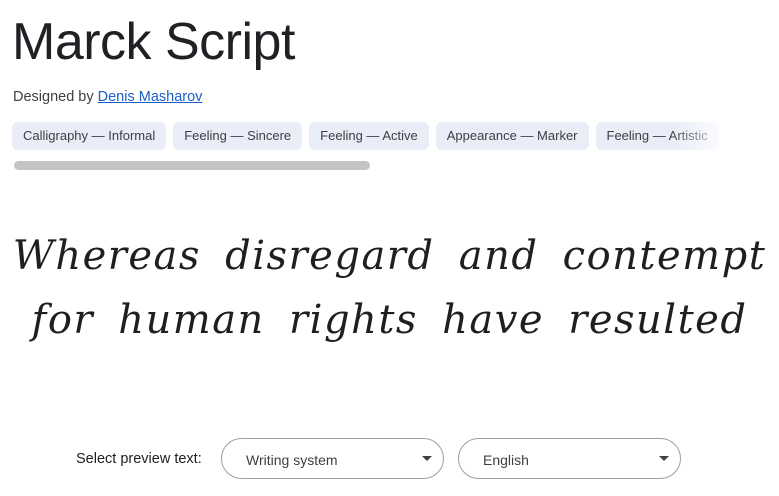 The height and width of the screenshot is (496, 779). Describe the element at coordinates (292, 460) in the screenshot. I see `writing-system-value: Writing system` at that location.